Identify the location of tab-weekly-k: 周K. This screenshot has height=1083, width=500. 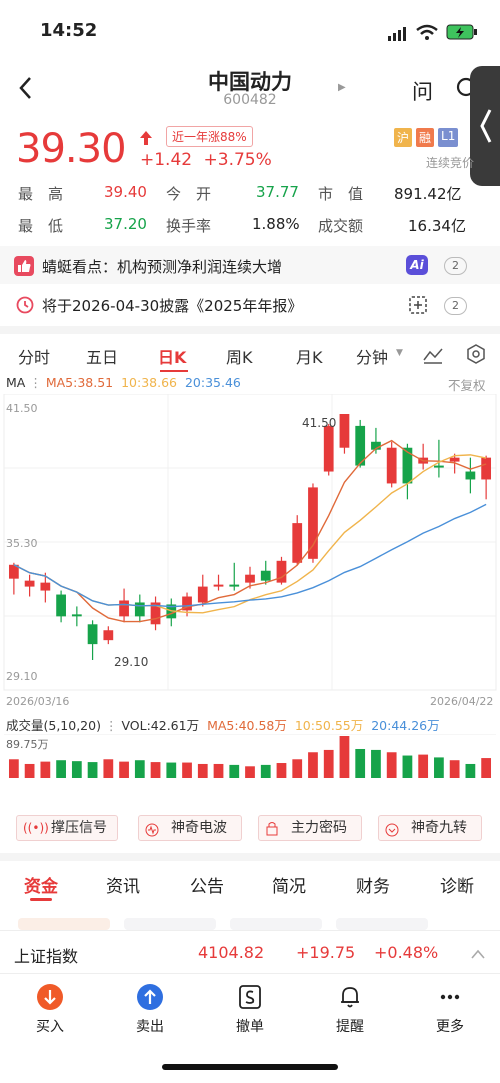
(239, 356).